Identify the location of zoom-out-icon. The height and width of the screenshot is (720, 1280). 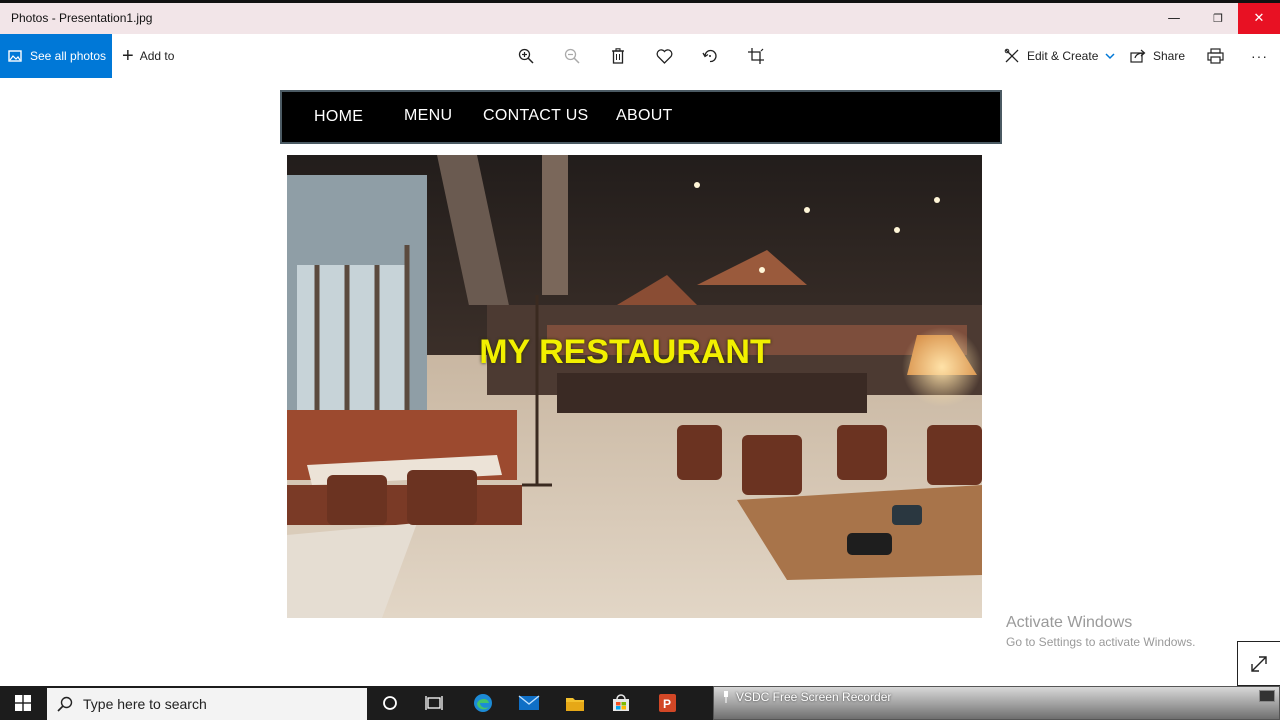
(572, 56).